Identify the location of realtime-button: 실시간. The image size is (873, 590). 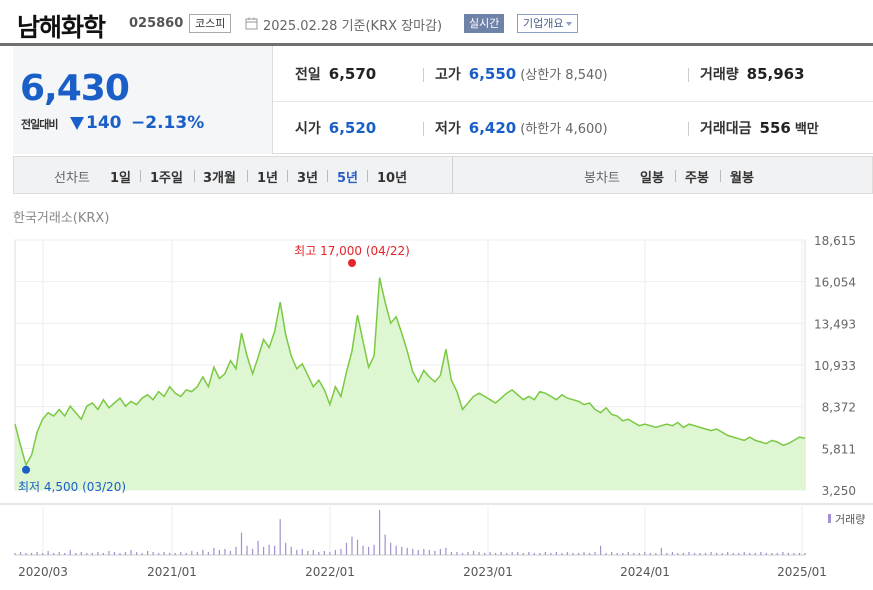
(484, 23).